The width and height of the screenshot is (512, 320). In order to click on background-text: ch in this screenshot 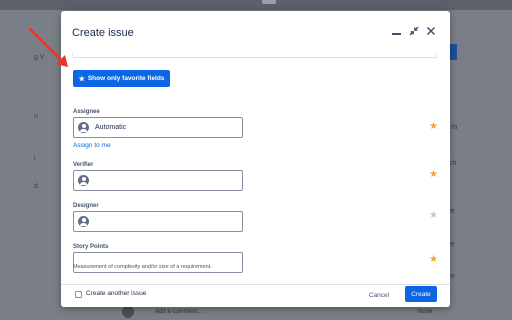, I will do `click(453, 163)`.